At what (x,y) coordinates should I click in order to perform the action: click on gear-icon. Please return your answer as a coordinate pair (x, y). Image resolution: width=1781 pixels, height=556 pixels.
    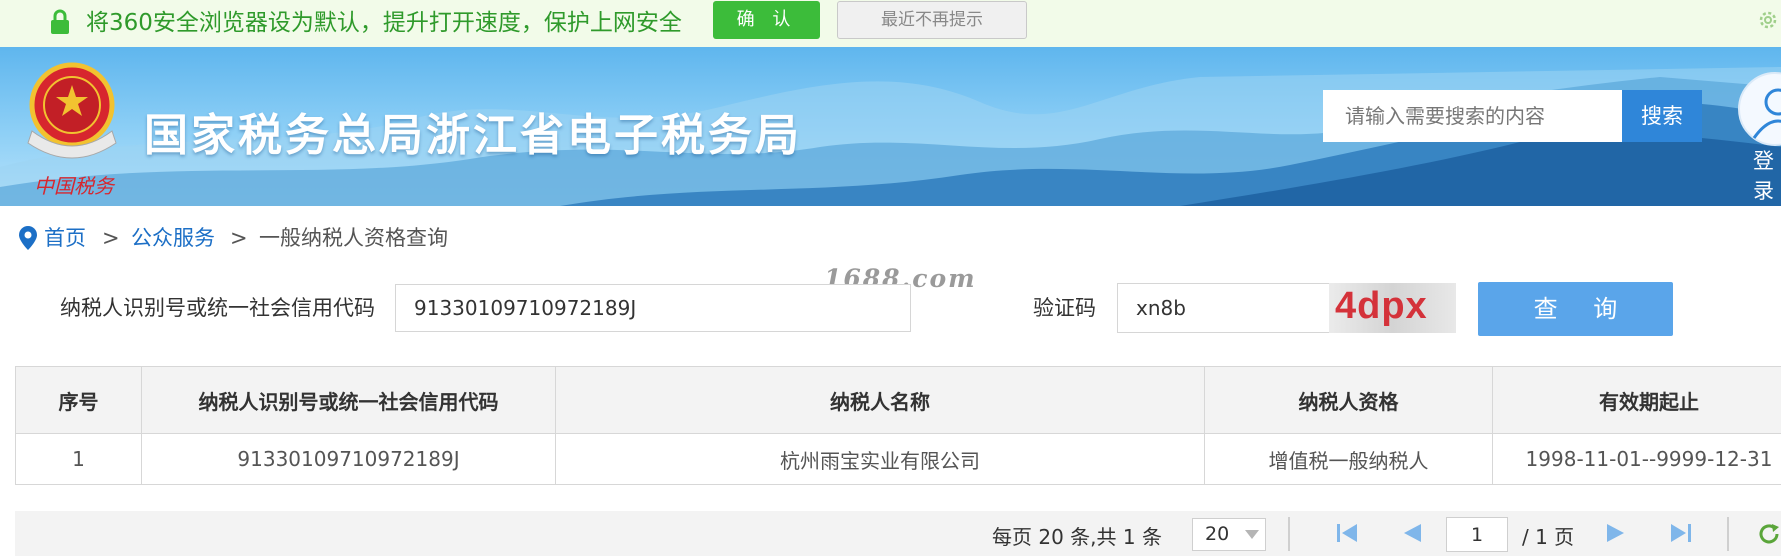
    Looking at the image, I should click on (1768, 20).